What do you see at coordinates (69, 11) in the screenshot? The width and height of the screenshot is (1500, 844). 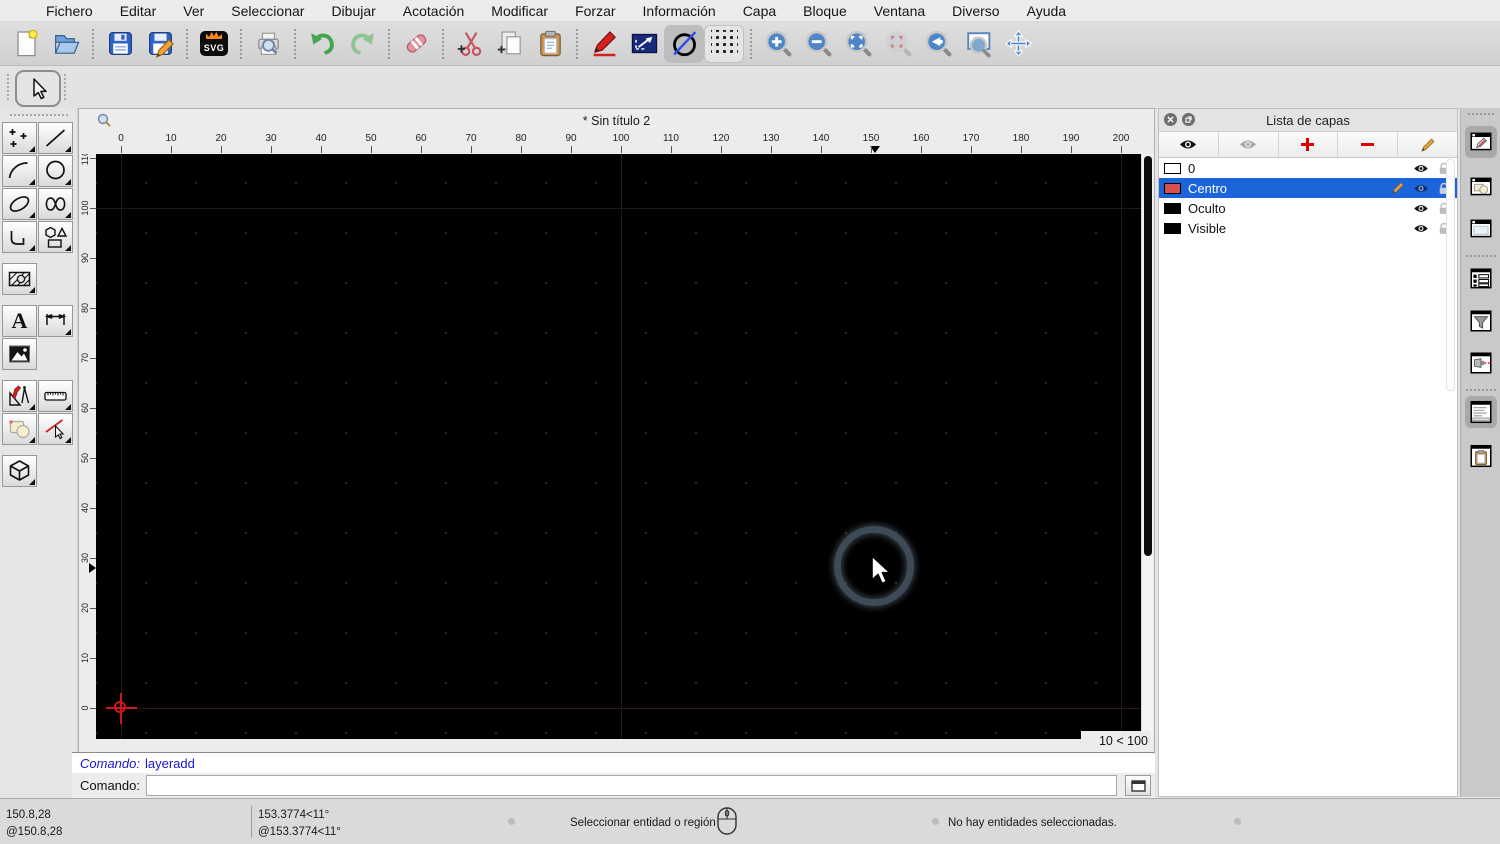 I see `menu-item-fichero: Fichero` at bounding box center [69, 11].